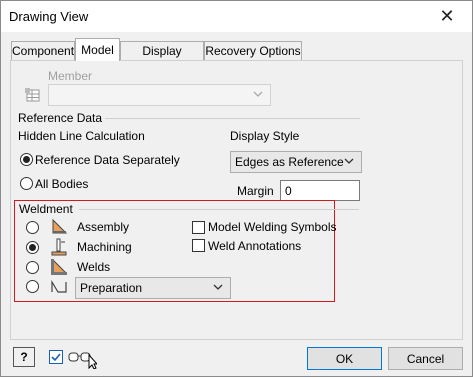 Image resolution: width=473 pixels, height=378 pixels. I want to click on weld-welds-radio, so click(32, 267).